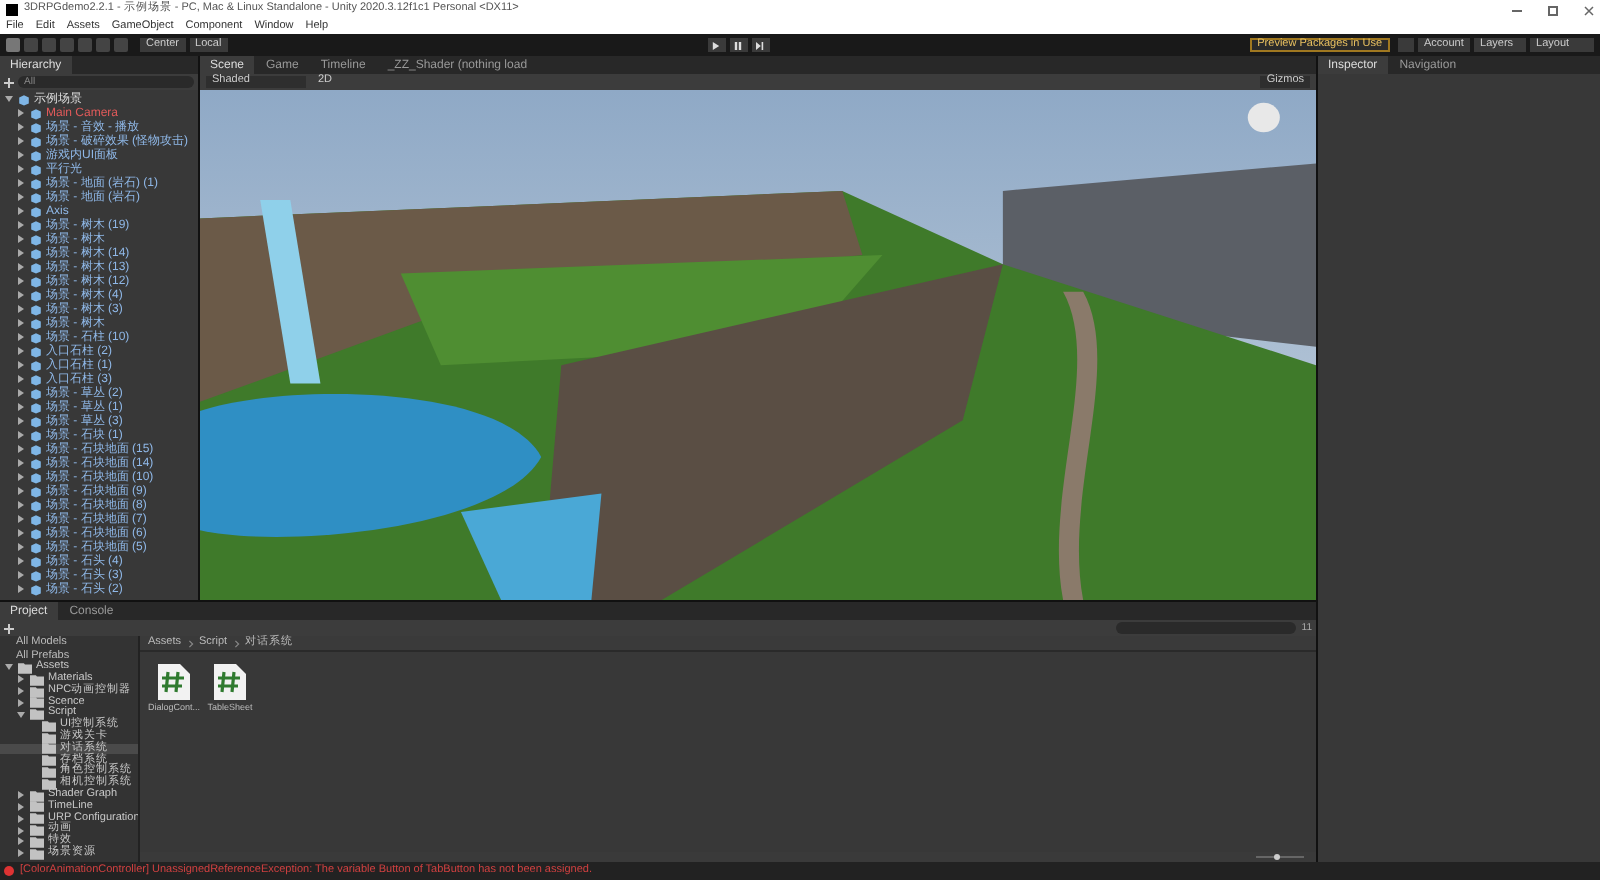 Image resolution: width=1600 pixels, height=880 pixels. What do you see at coordinates (1517, 10) in the screenshot?
I see `minimize-icon` at bounding box center [1517, 10].